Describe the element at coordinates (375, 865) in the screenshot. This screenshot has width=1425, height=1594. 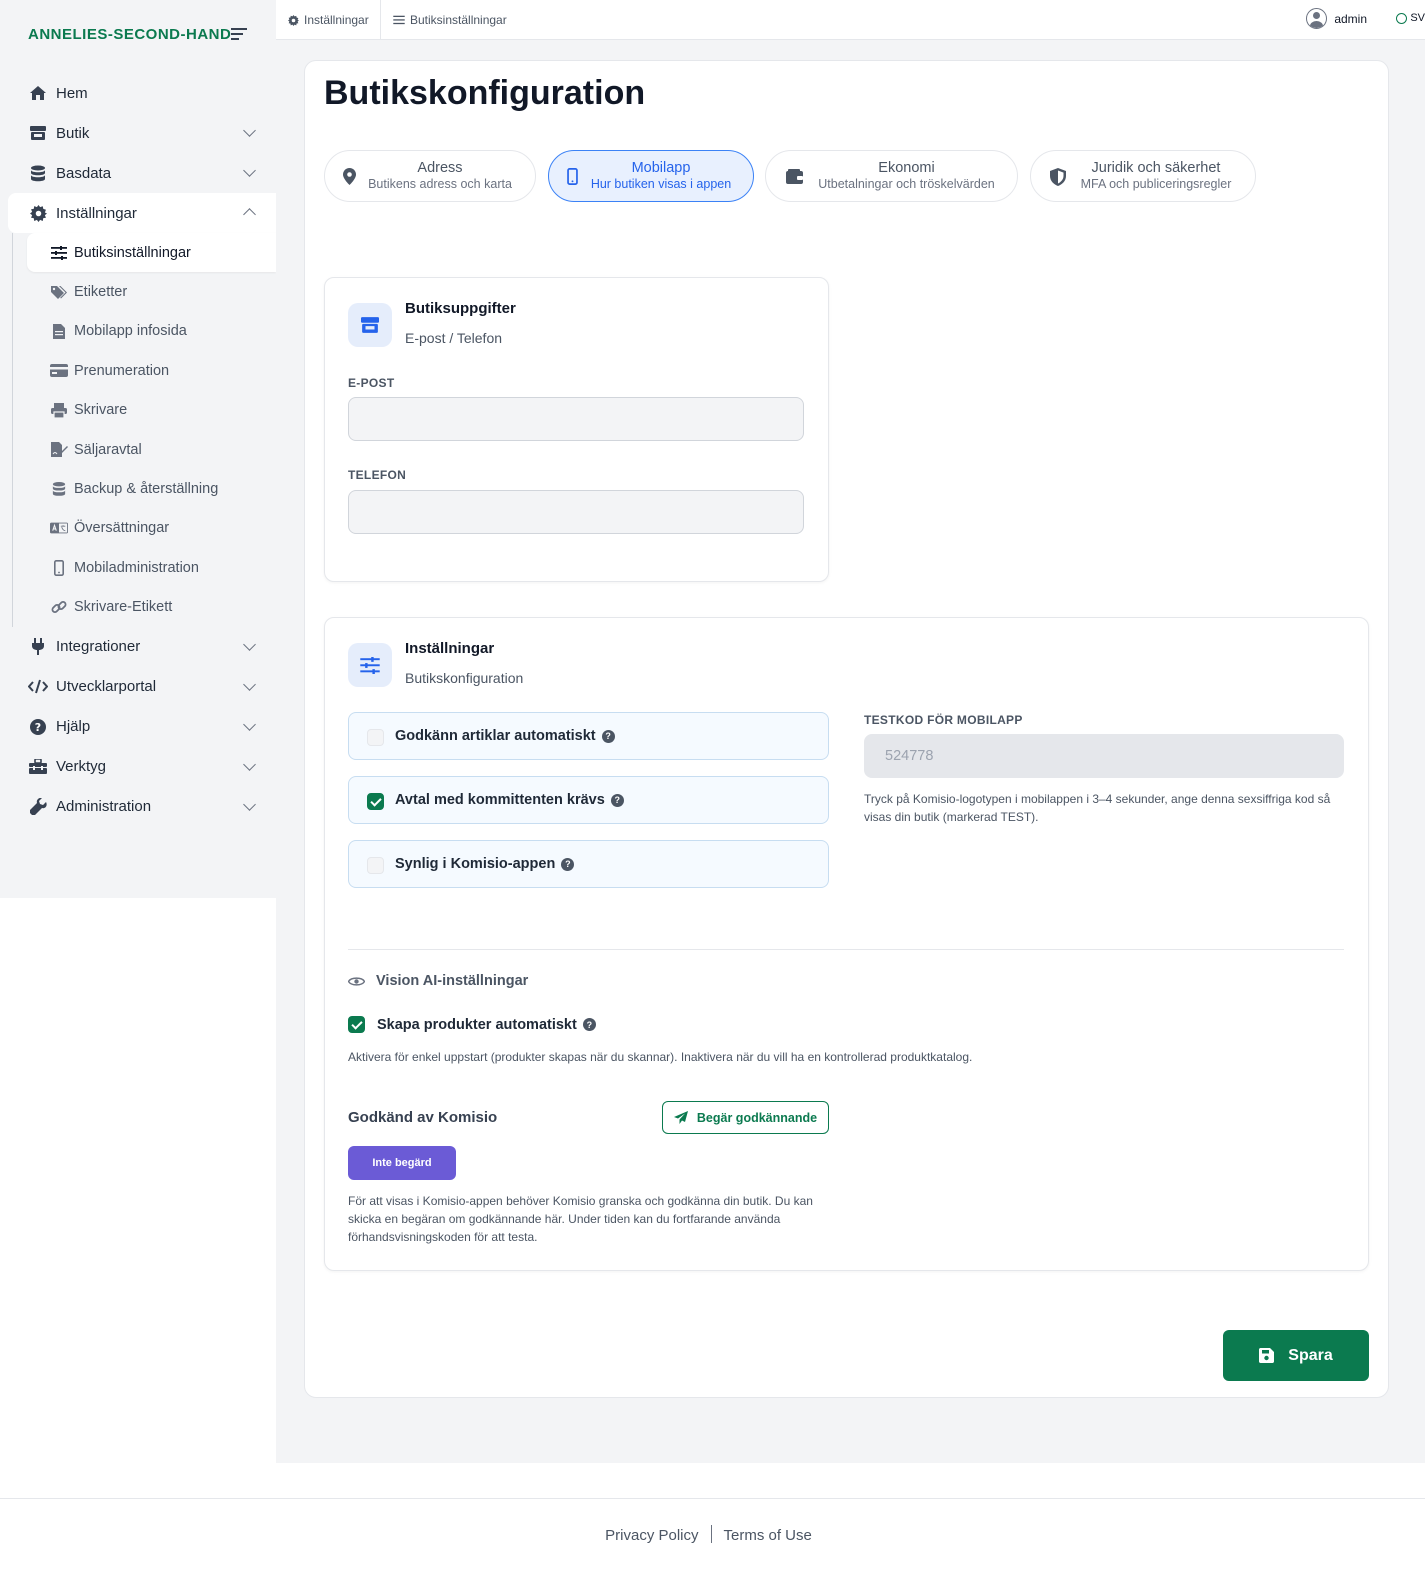
I see `visible-in-app-checkbox` at that location.